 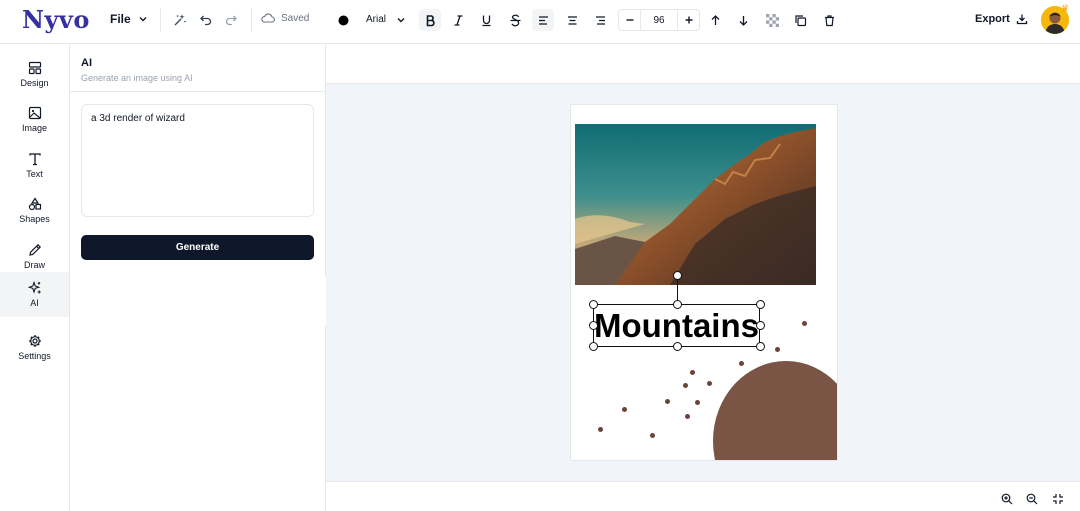 I want to click on save-status-label: Saved, so click(x=295, y=18).